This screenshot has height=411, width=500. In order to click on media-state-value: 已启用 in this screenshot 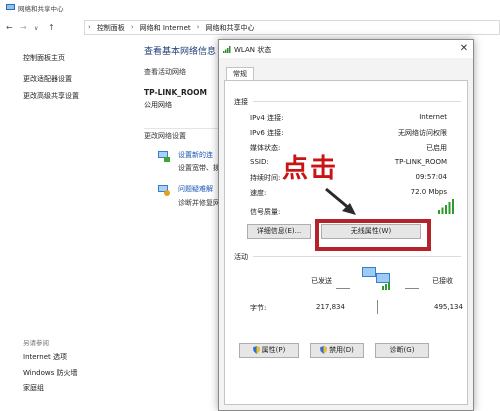, I will do `click(436, 148)`.